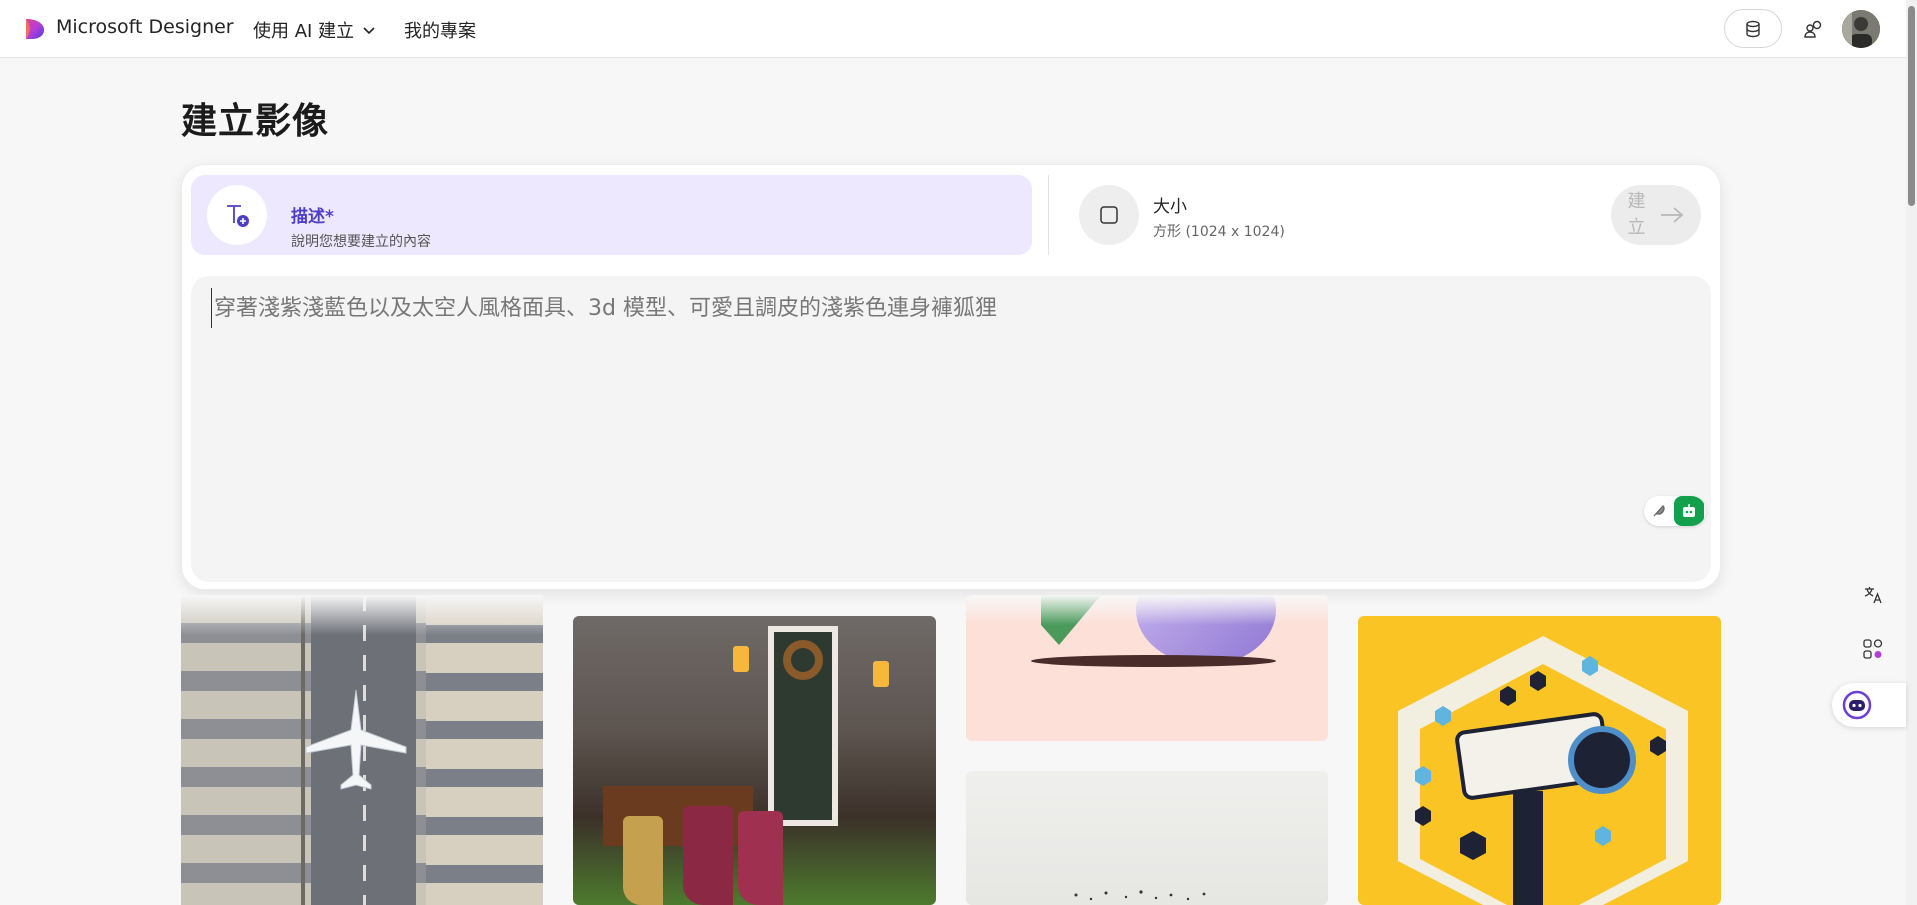 This screenshot has height=905, width=1917. What do you see at coordinates (1857, 705) in the screenshot?
I see `copilot-icon` at bounding box center [1857, 705].